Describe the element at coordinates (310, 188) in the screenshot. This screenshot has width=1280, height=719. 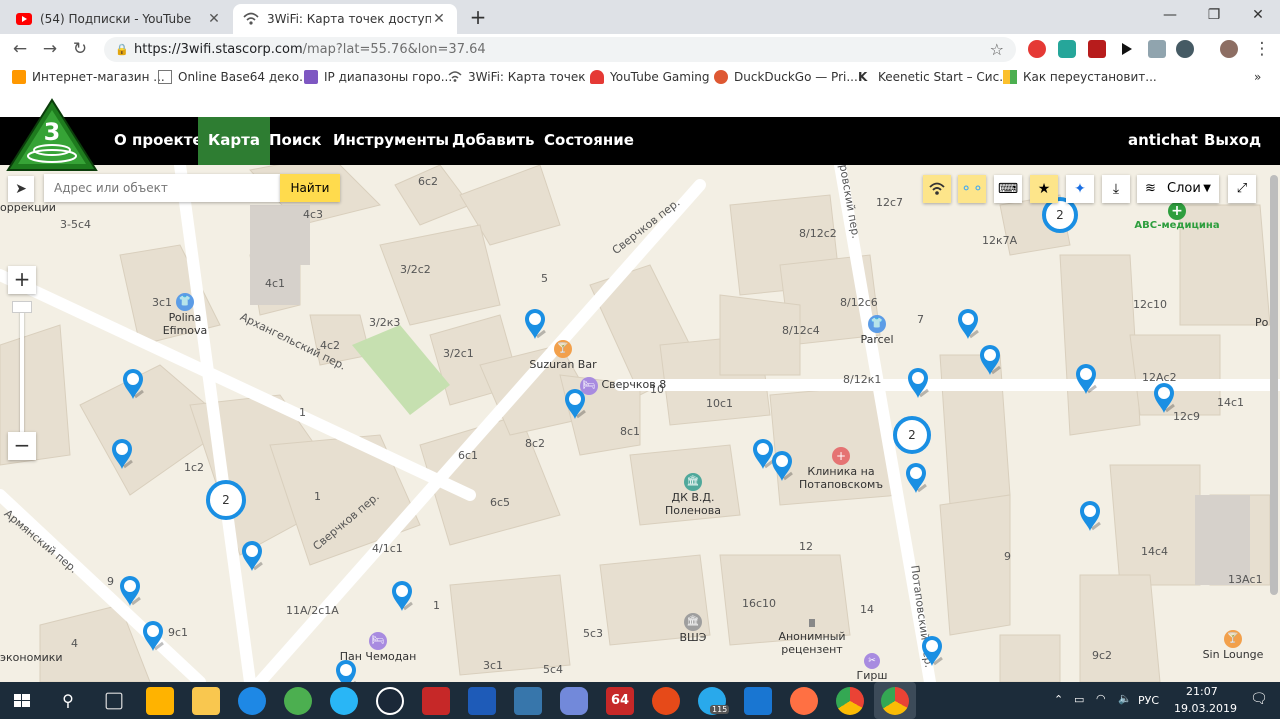
I see `map-search-button: Найти` at that location.